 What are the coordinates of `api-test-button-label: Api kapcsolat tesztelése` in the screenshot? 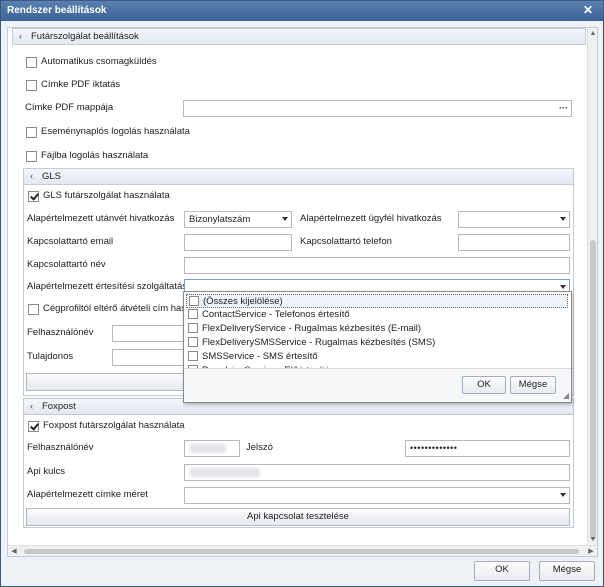 It's located at (298, 516).